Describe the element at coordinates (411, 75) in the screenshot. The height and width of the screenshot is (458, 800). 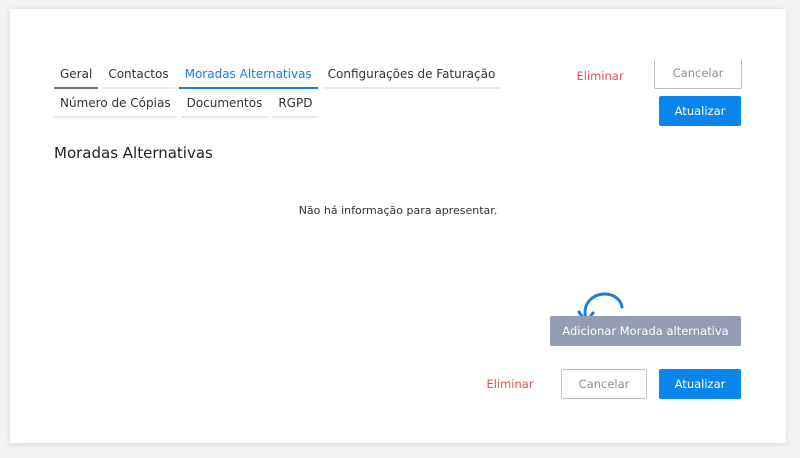
I see `tab-configuracoes-faturacao: Configurações de Faturação` at that location.